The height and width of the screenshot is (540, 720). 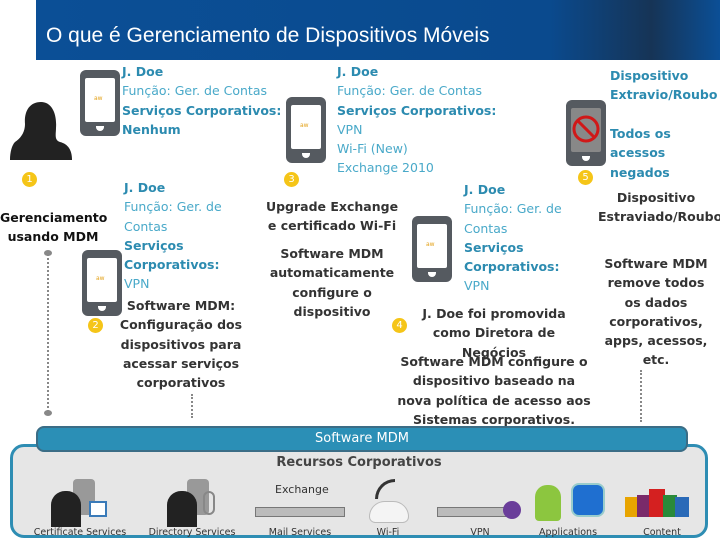 I want to click on step-badge: 5, so click(x=585, y=177).